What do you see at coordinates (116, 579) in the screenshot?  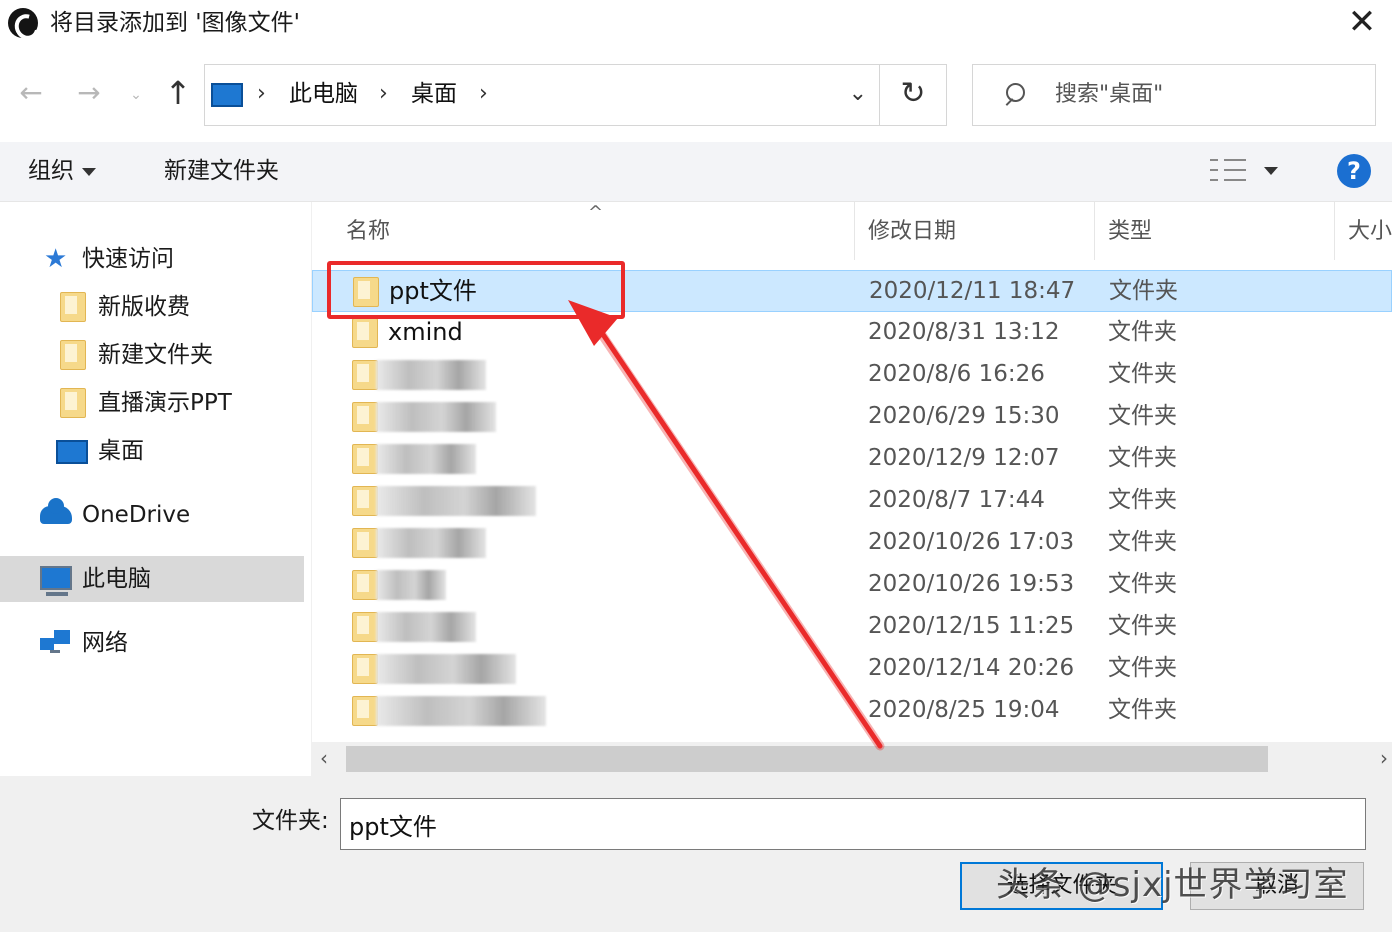 I see `sidebar-item-label: 此电脑` at bounding box center [116, 579].